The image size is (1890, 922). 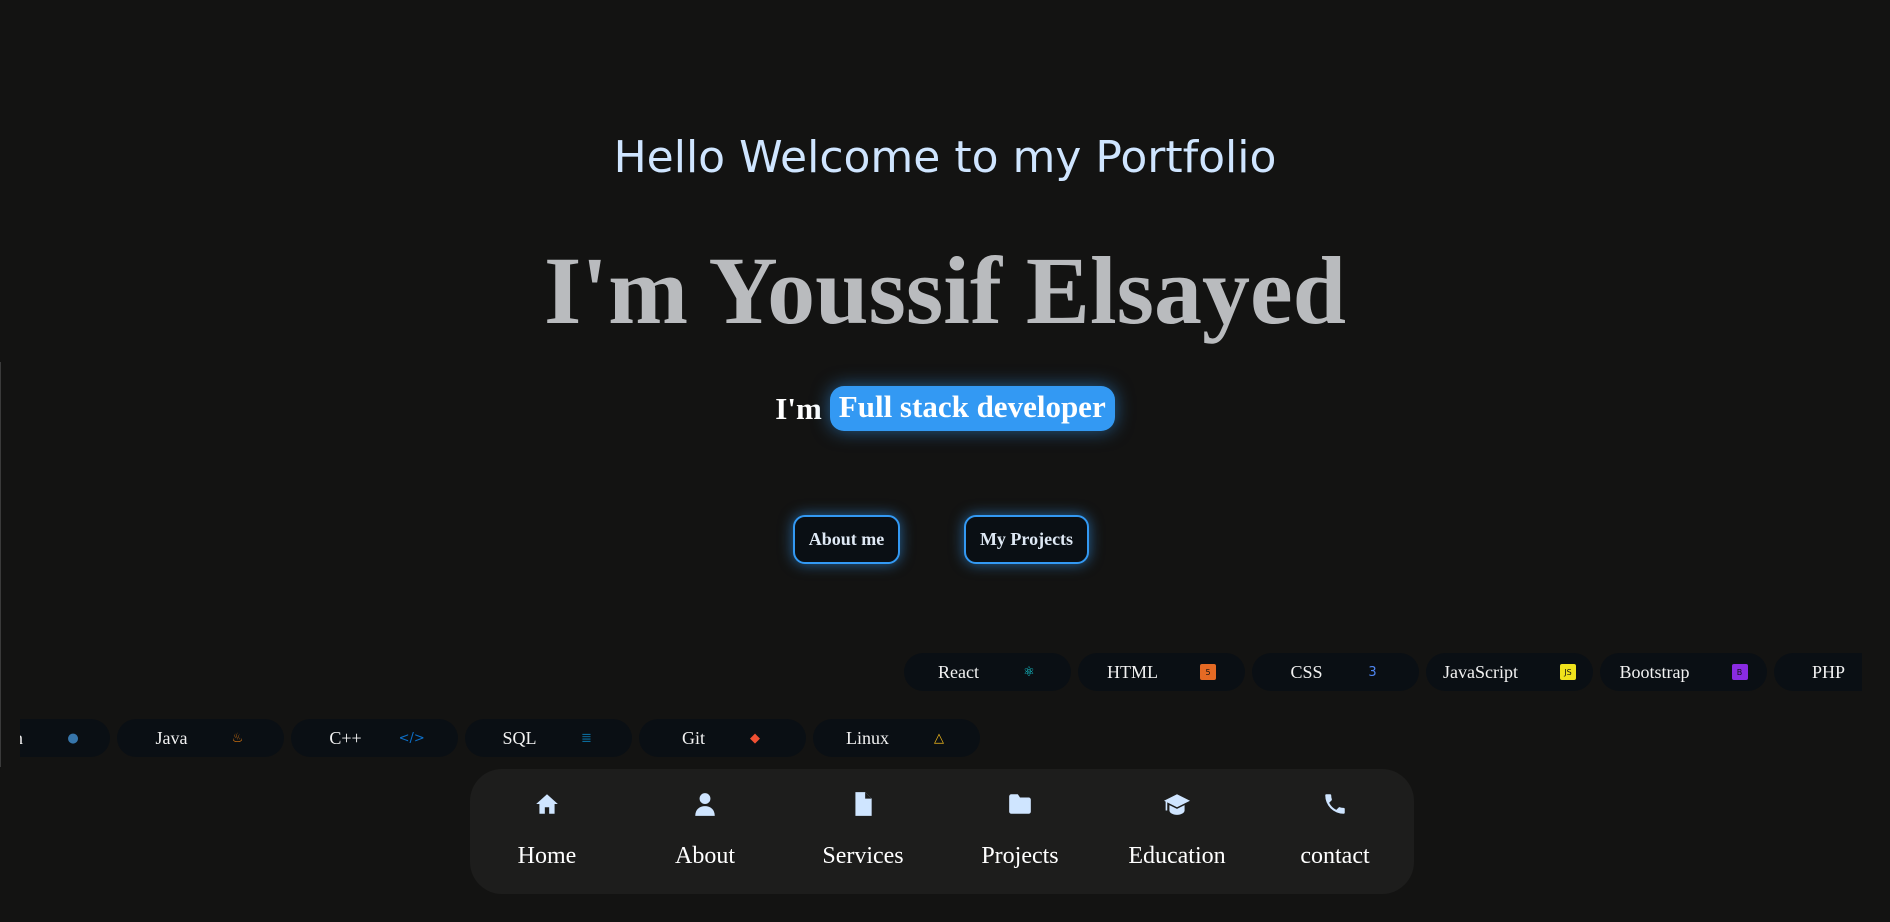 I want to click on skill-label: CSS, so click(x=1306, y=671).